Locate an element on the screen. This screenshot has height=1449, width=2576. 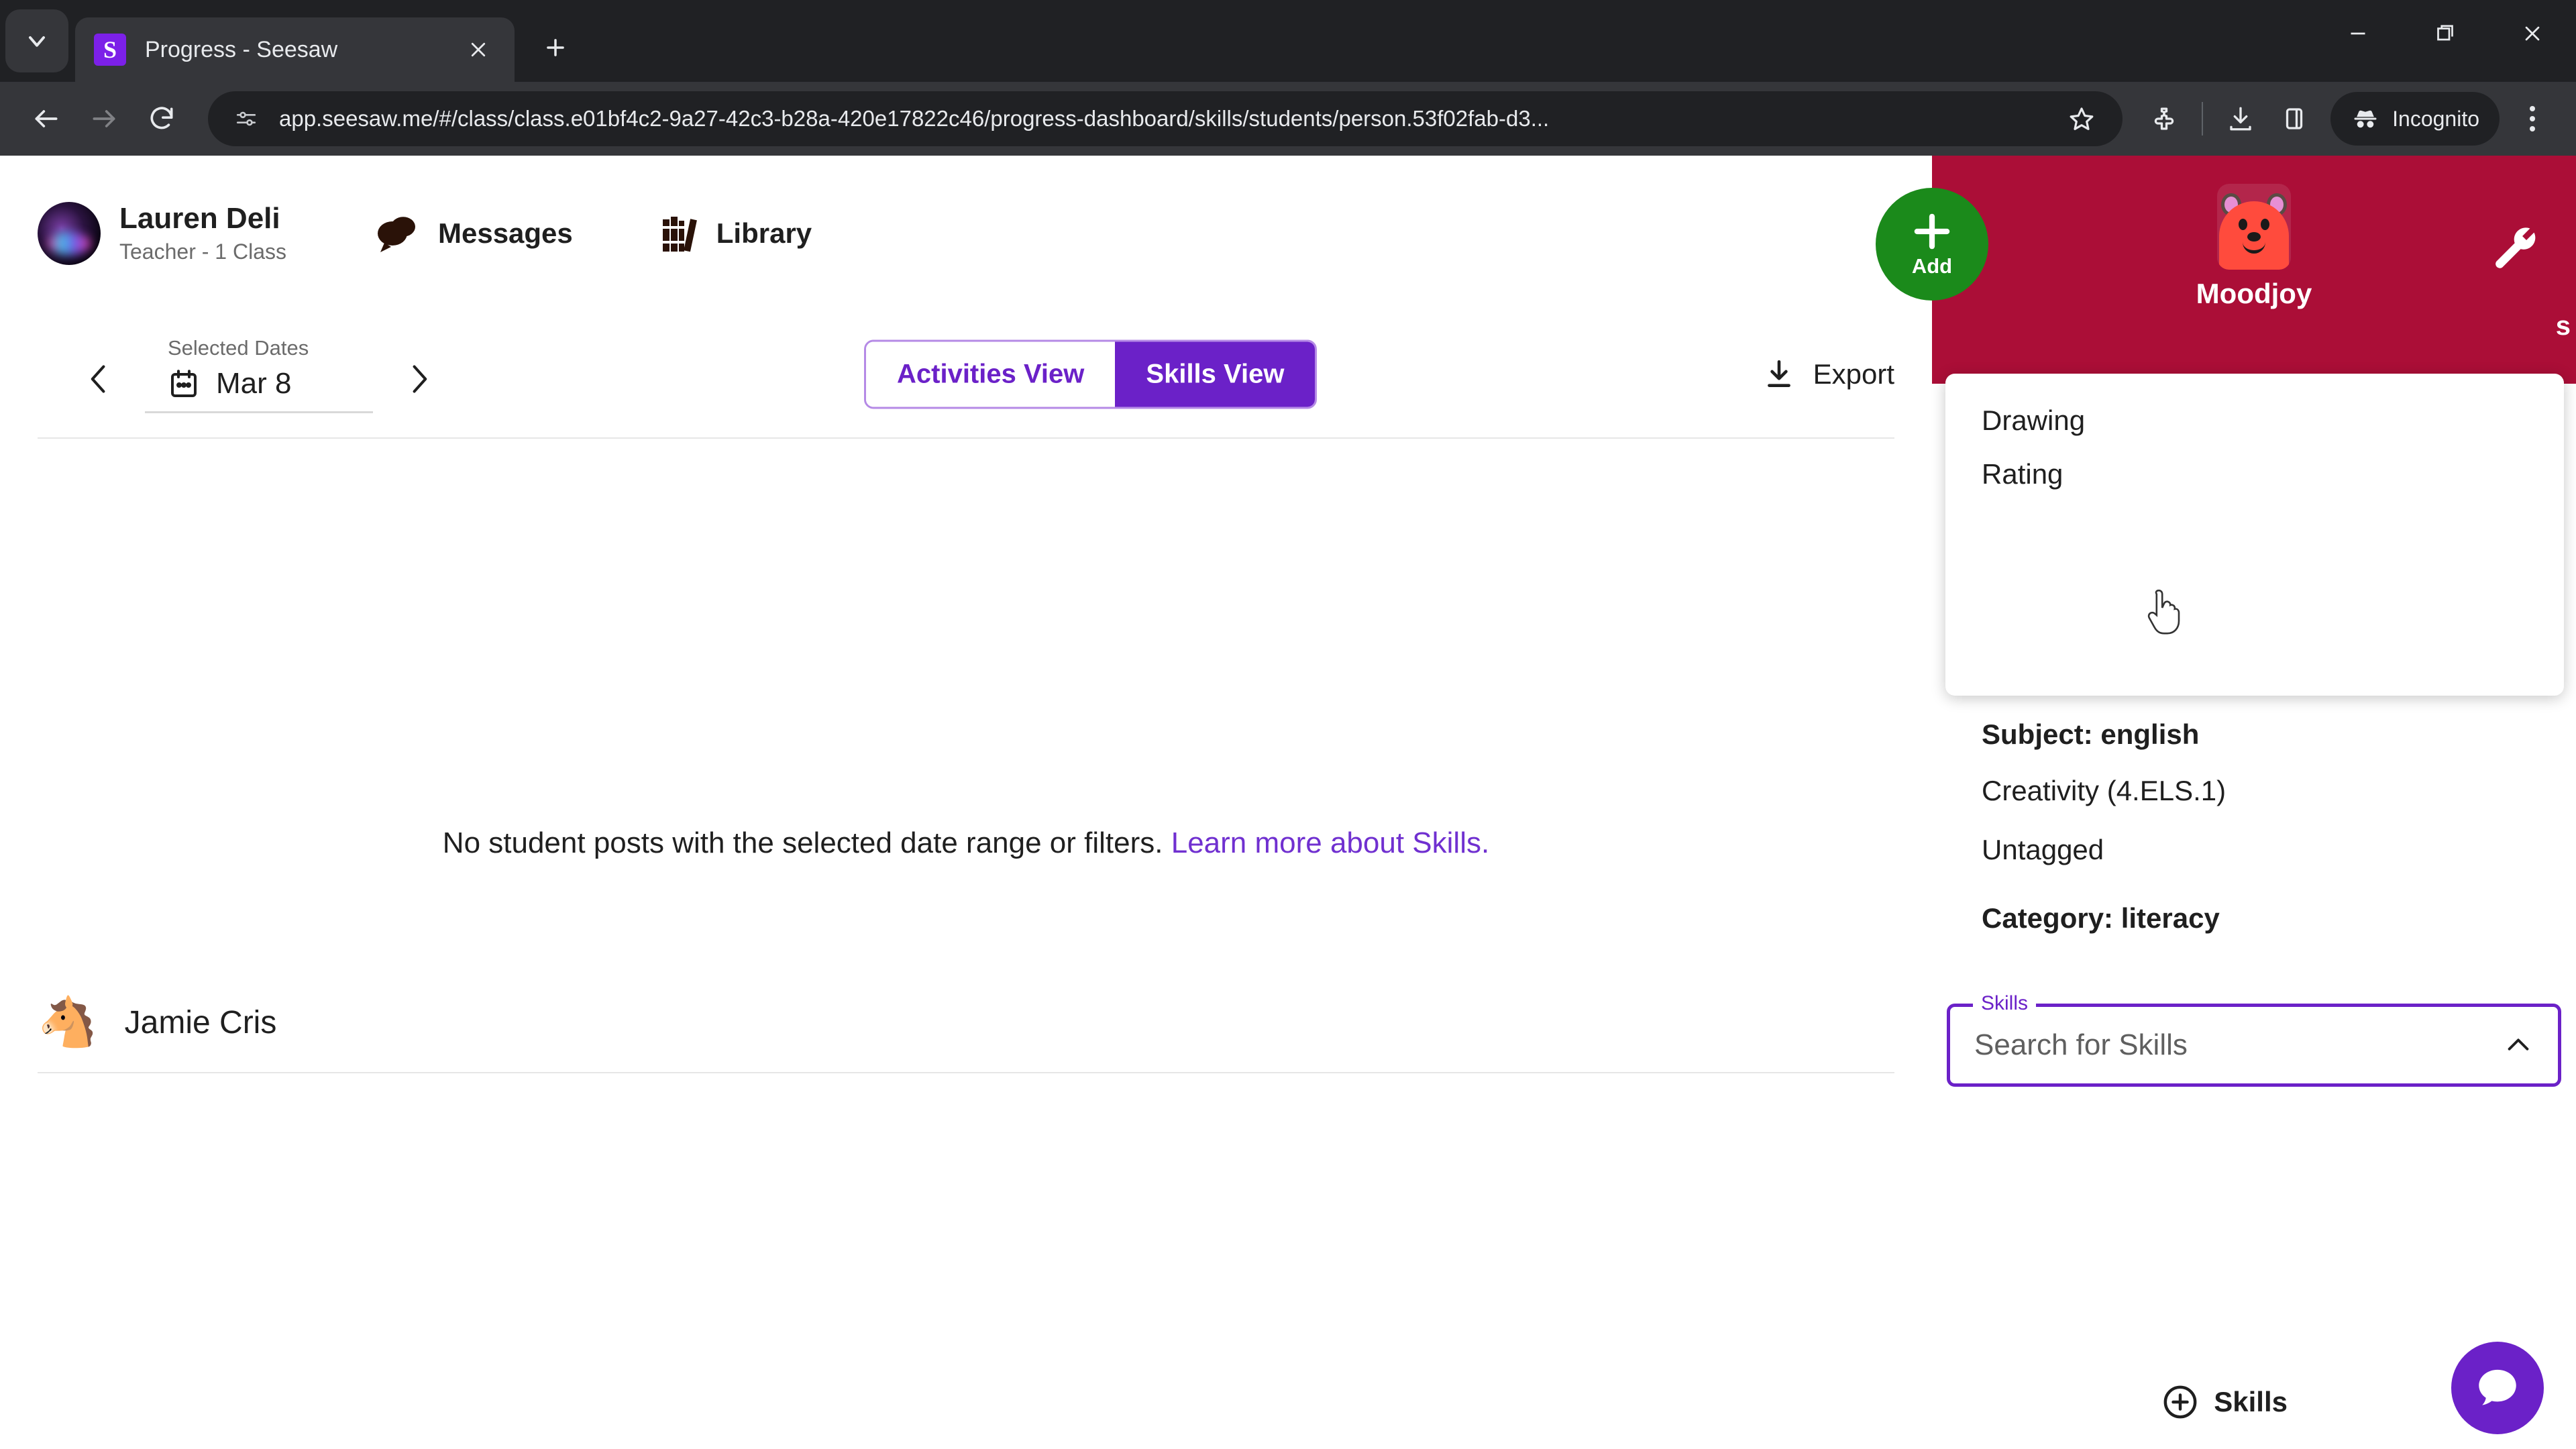
forward-button is located at coordinates (104, 119).